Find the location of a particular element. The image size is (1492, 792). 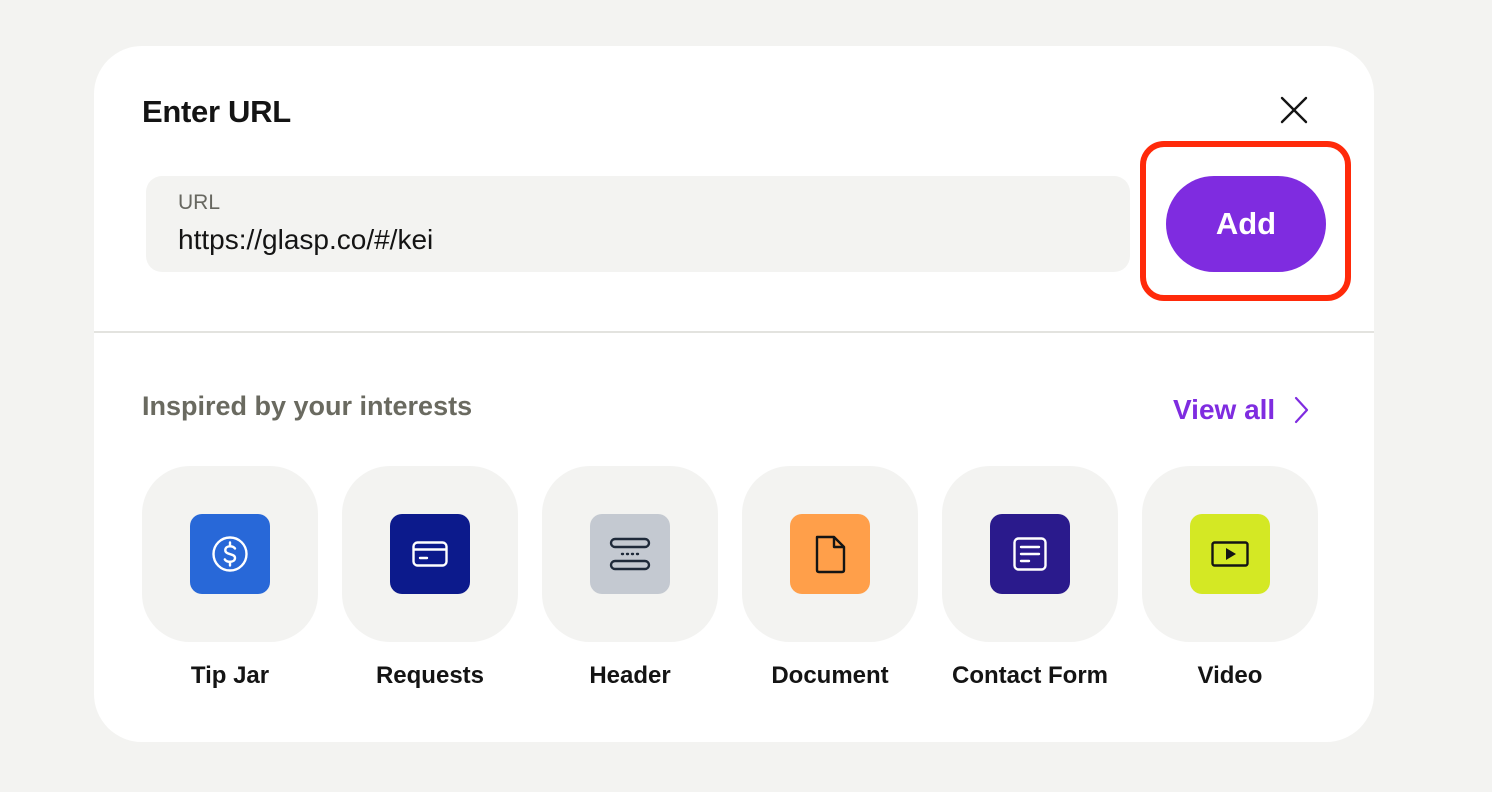

add-button: Add is located at coordinates (1246, 224).